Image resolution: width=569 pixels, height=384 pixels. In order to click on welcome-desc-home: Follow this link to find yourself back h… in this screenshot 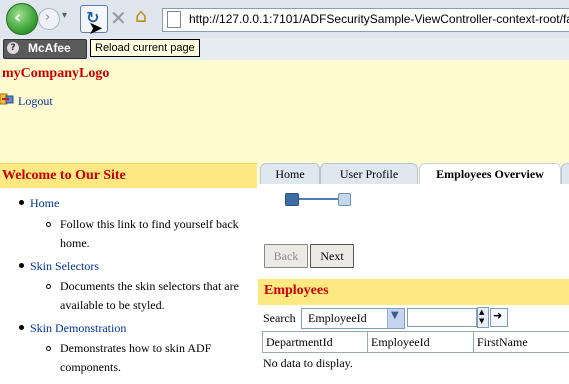, I will do `click(149, 233)`.